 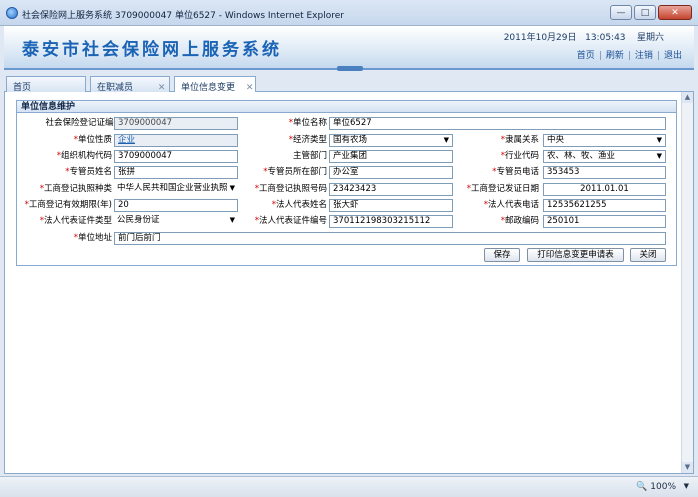 What do you see at coordinates (349, 486) in the screenshot?
I see `status-bar: 🔍 100% ▼` at bounding box center [349, 486].